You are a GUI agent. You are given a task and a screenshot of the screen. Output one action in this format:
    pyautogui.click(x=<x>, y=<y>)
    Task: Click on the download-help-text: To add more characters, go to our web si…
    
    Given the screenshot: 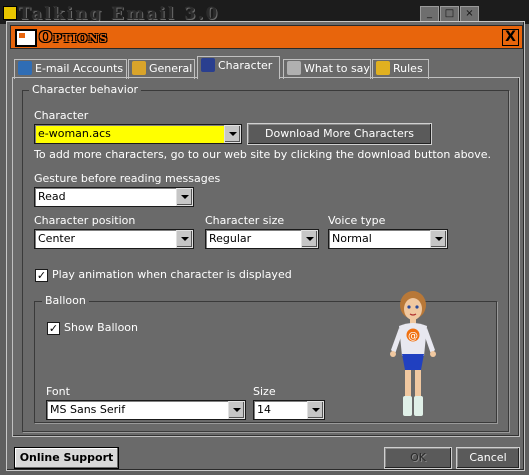 What is the action you would take?
    pyautogui.click(x=263, y=154)
    